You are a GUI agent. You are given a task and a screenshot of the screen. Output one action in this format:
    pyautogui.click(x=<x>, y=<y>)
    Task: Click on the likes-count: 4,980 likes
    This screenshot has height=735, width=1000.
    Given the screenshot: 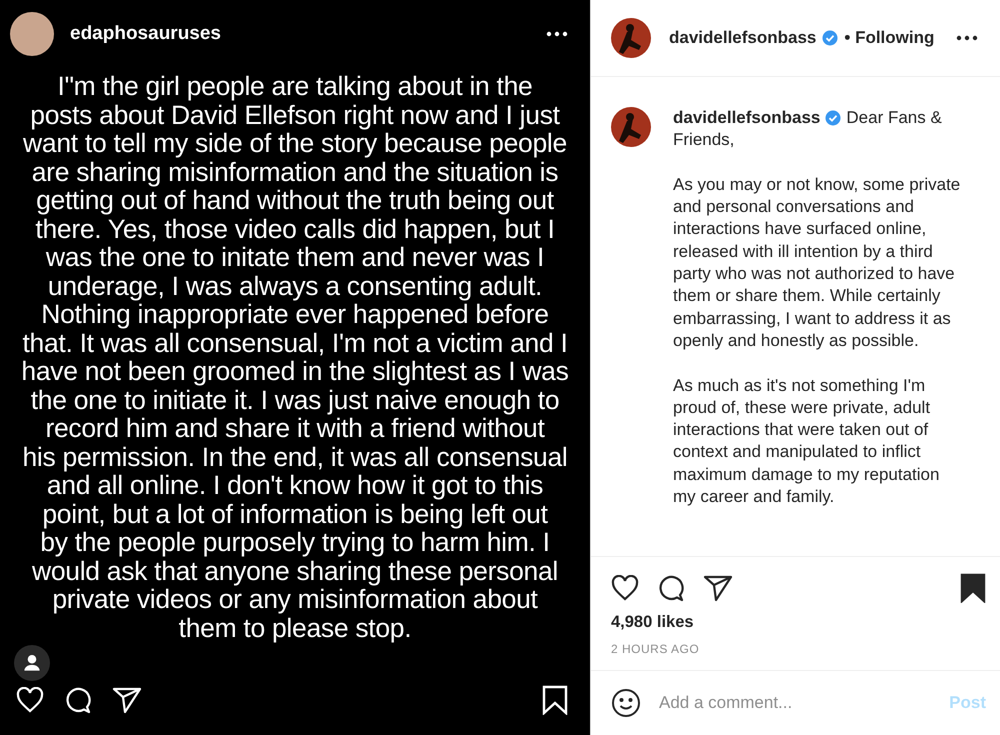 What is the action you would take?
    pyautogui.click(x=795, y=620)
    